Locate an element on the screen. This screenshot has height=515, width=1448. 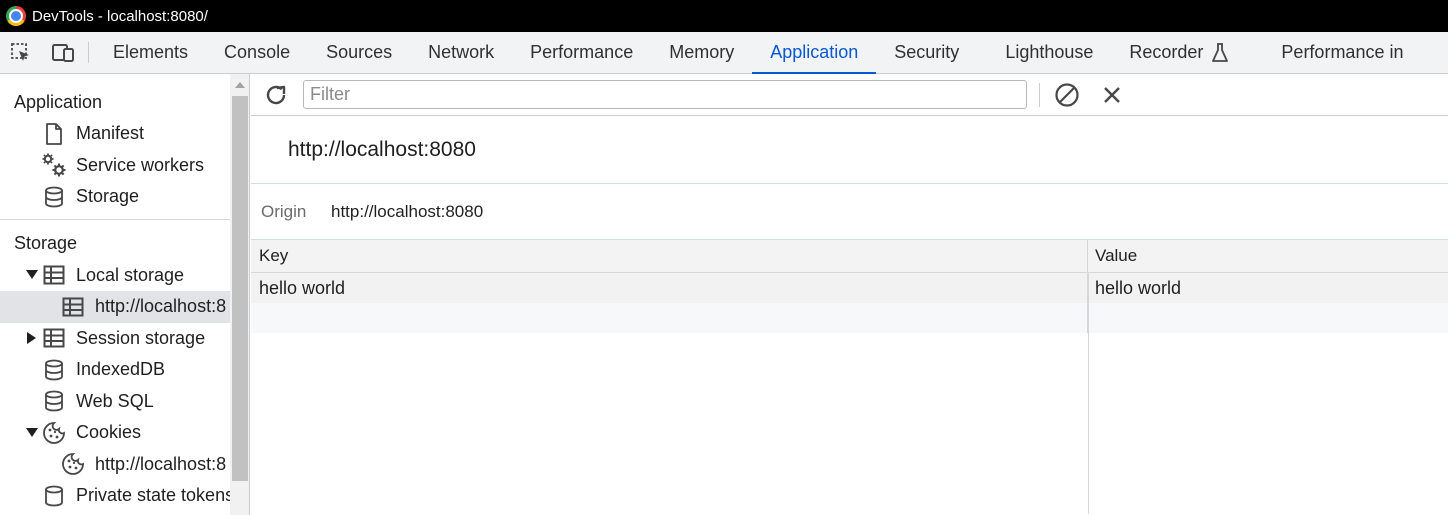
expand-arrow-right-icon is located at coordinates (32, 338).